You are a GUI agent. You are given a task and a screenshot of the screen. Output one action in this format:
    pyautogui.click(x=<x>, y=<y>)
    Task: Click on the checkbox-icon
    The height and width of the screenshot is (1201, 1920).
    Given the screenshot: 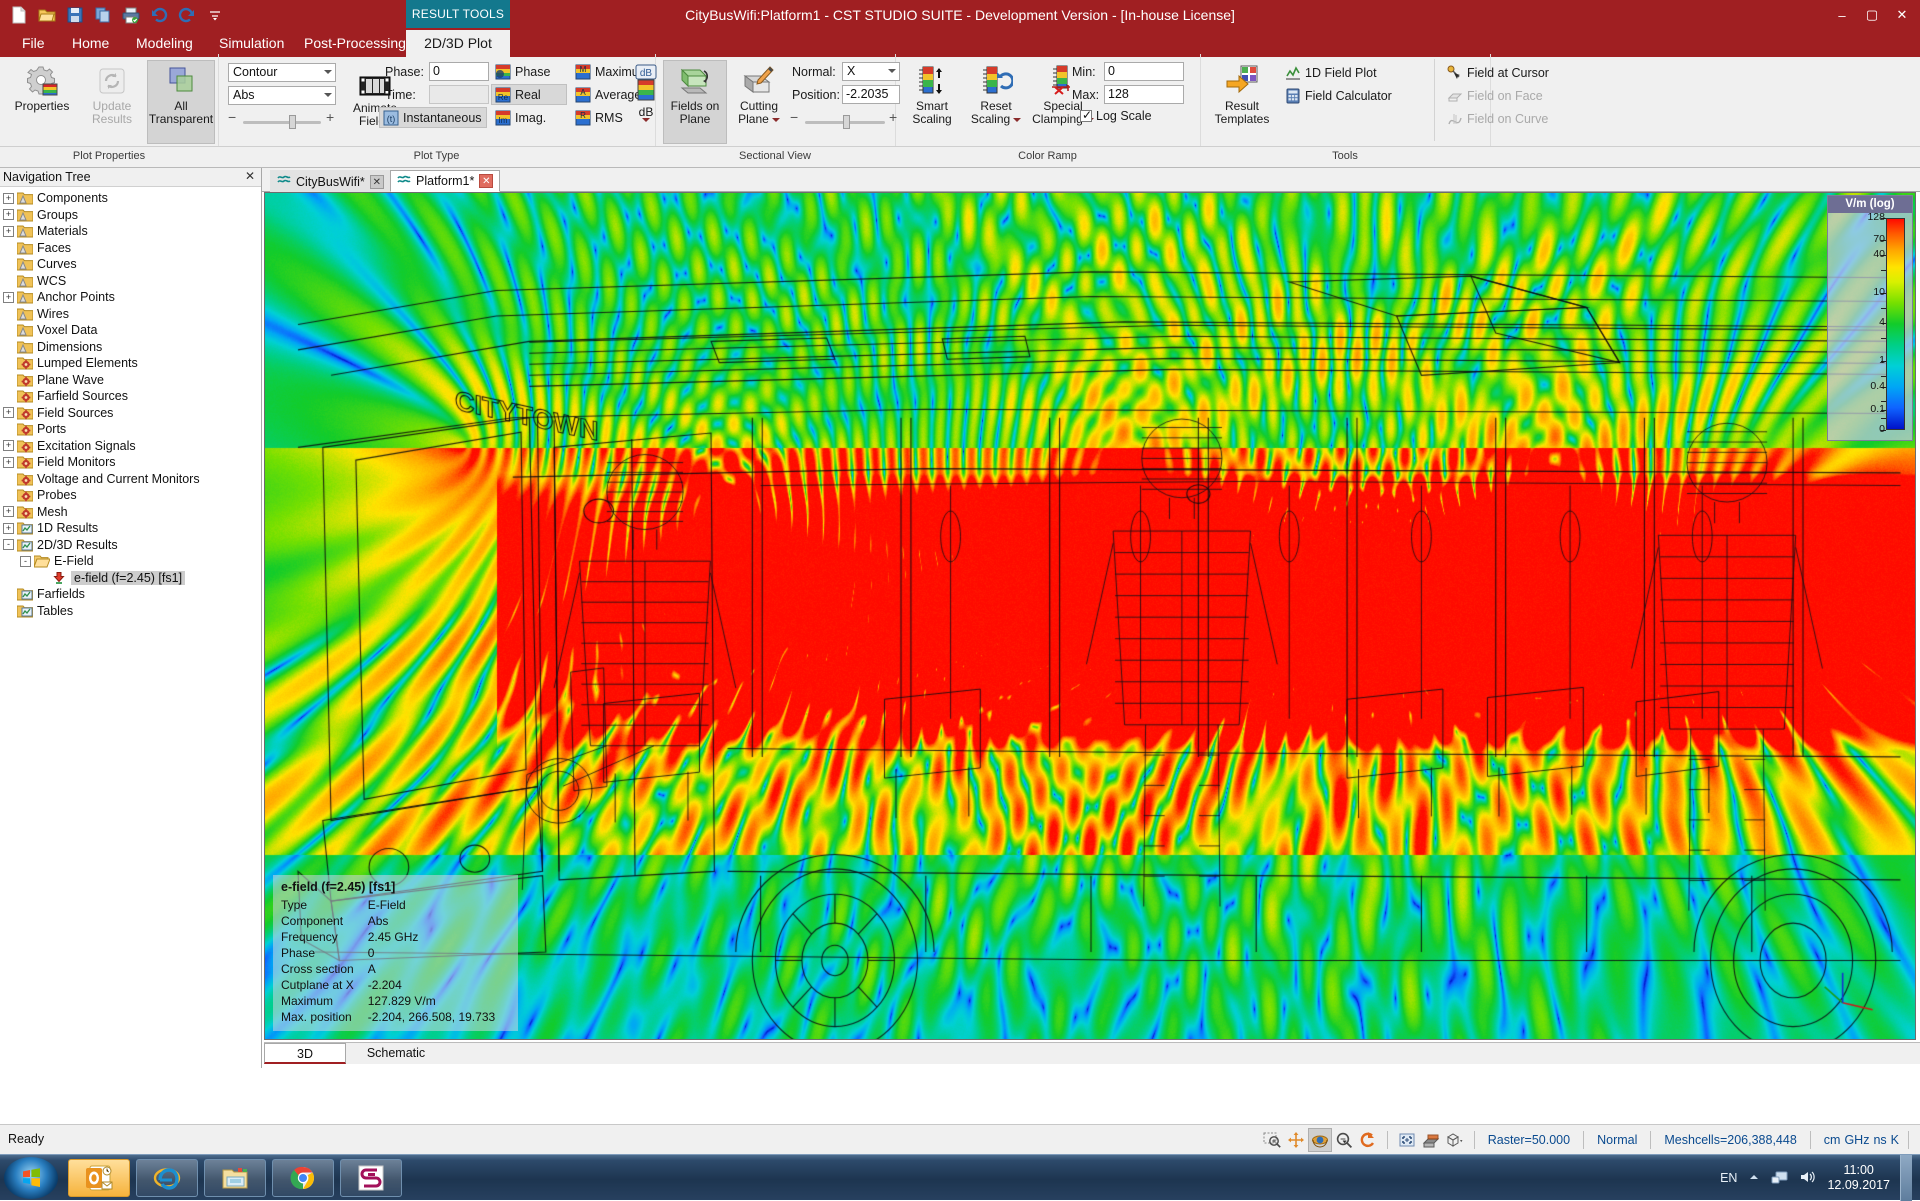 What is the action you would take?
    pyautogui.click(x=1086, y=116)
    